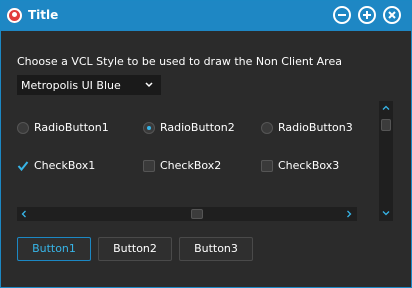 This screenshot has width=412, height=288. I want to click on checkbox-1: CheckBox1, so click(72, 167).